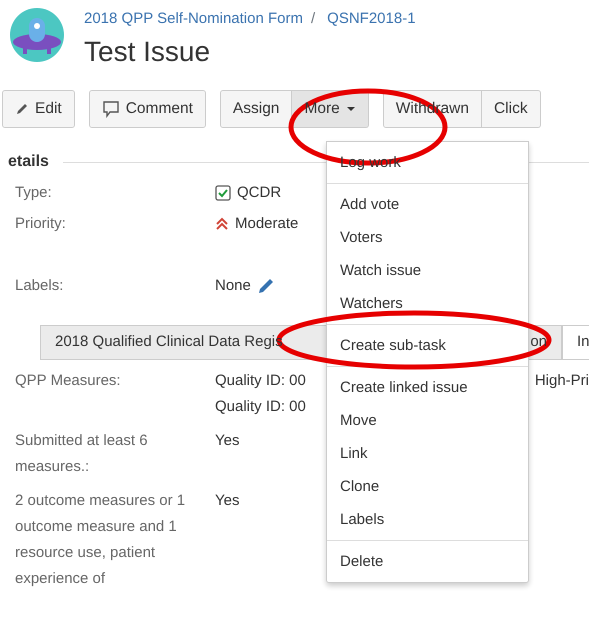  What do you see at coordinates (427, 486) in the screenshot?
I see `menu-item: Clone` at bounding box center [427, 486].